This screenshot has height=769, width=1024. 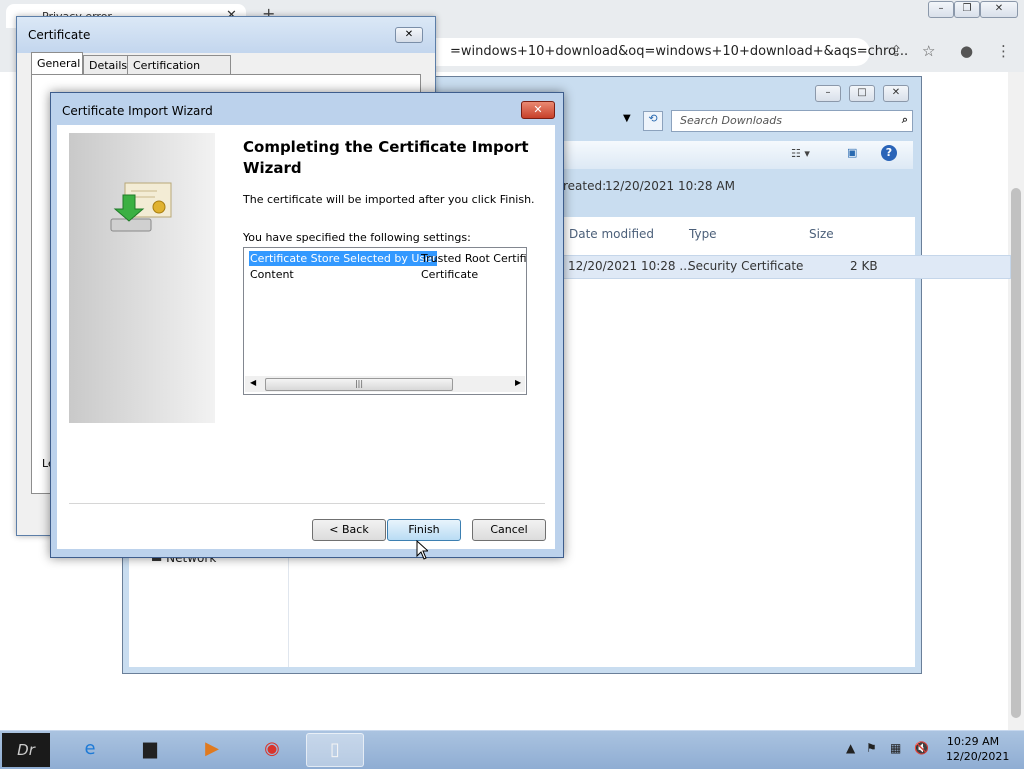 What do you see at coordinates (137, 111) in the screenshot?
I see `wizard-title: Certificate Import Wizard` at bounding box center [137, 111].